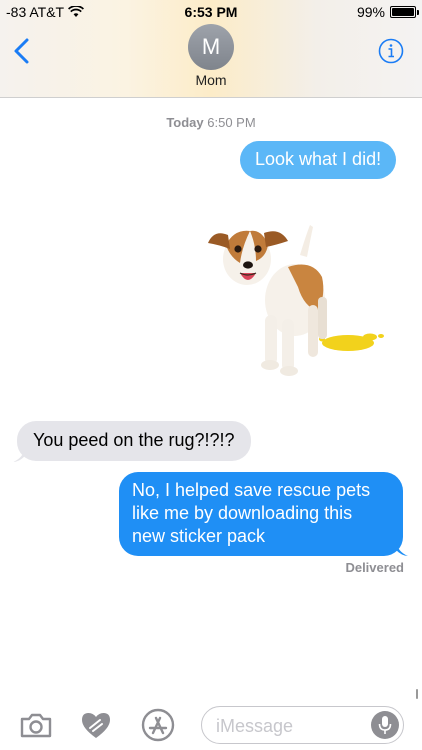 Image resolution: width=422 pixels, height=750 pixels. I want to click on contact-avatar: M, so click(211, 47).